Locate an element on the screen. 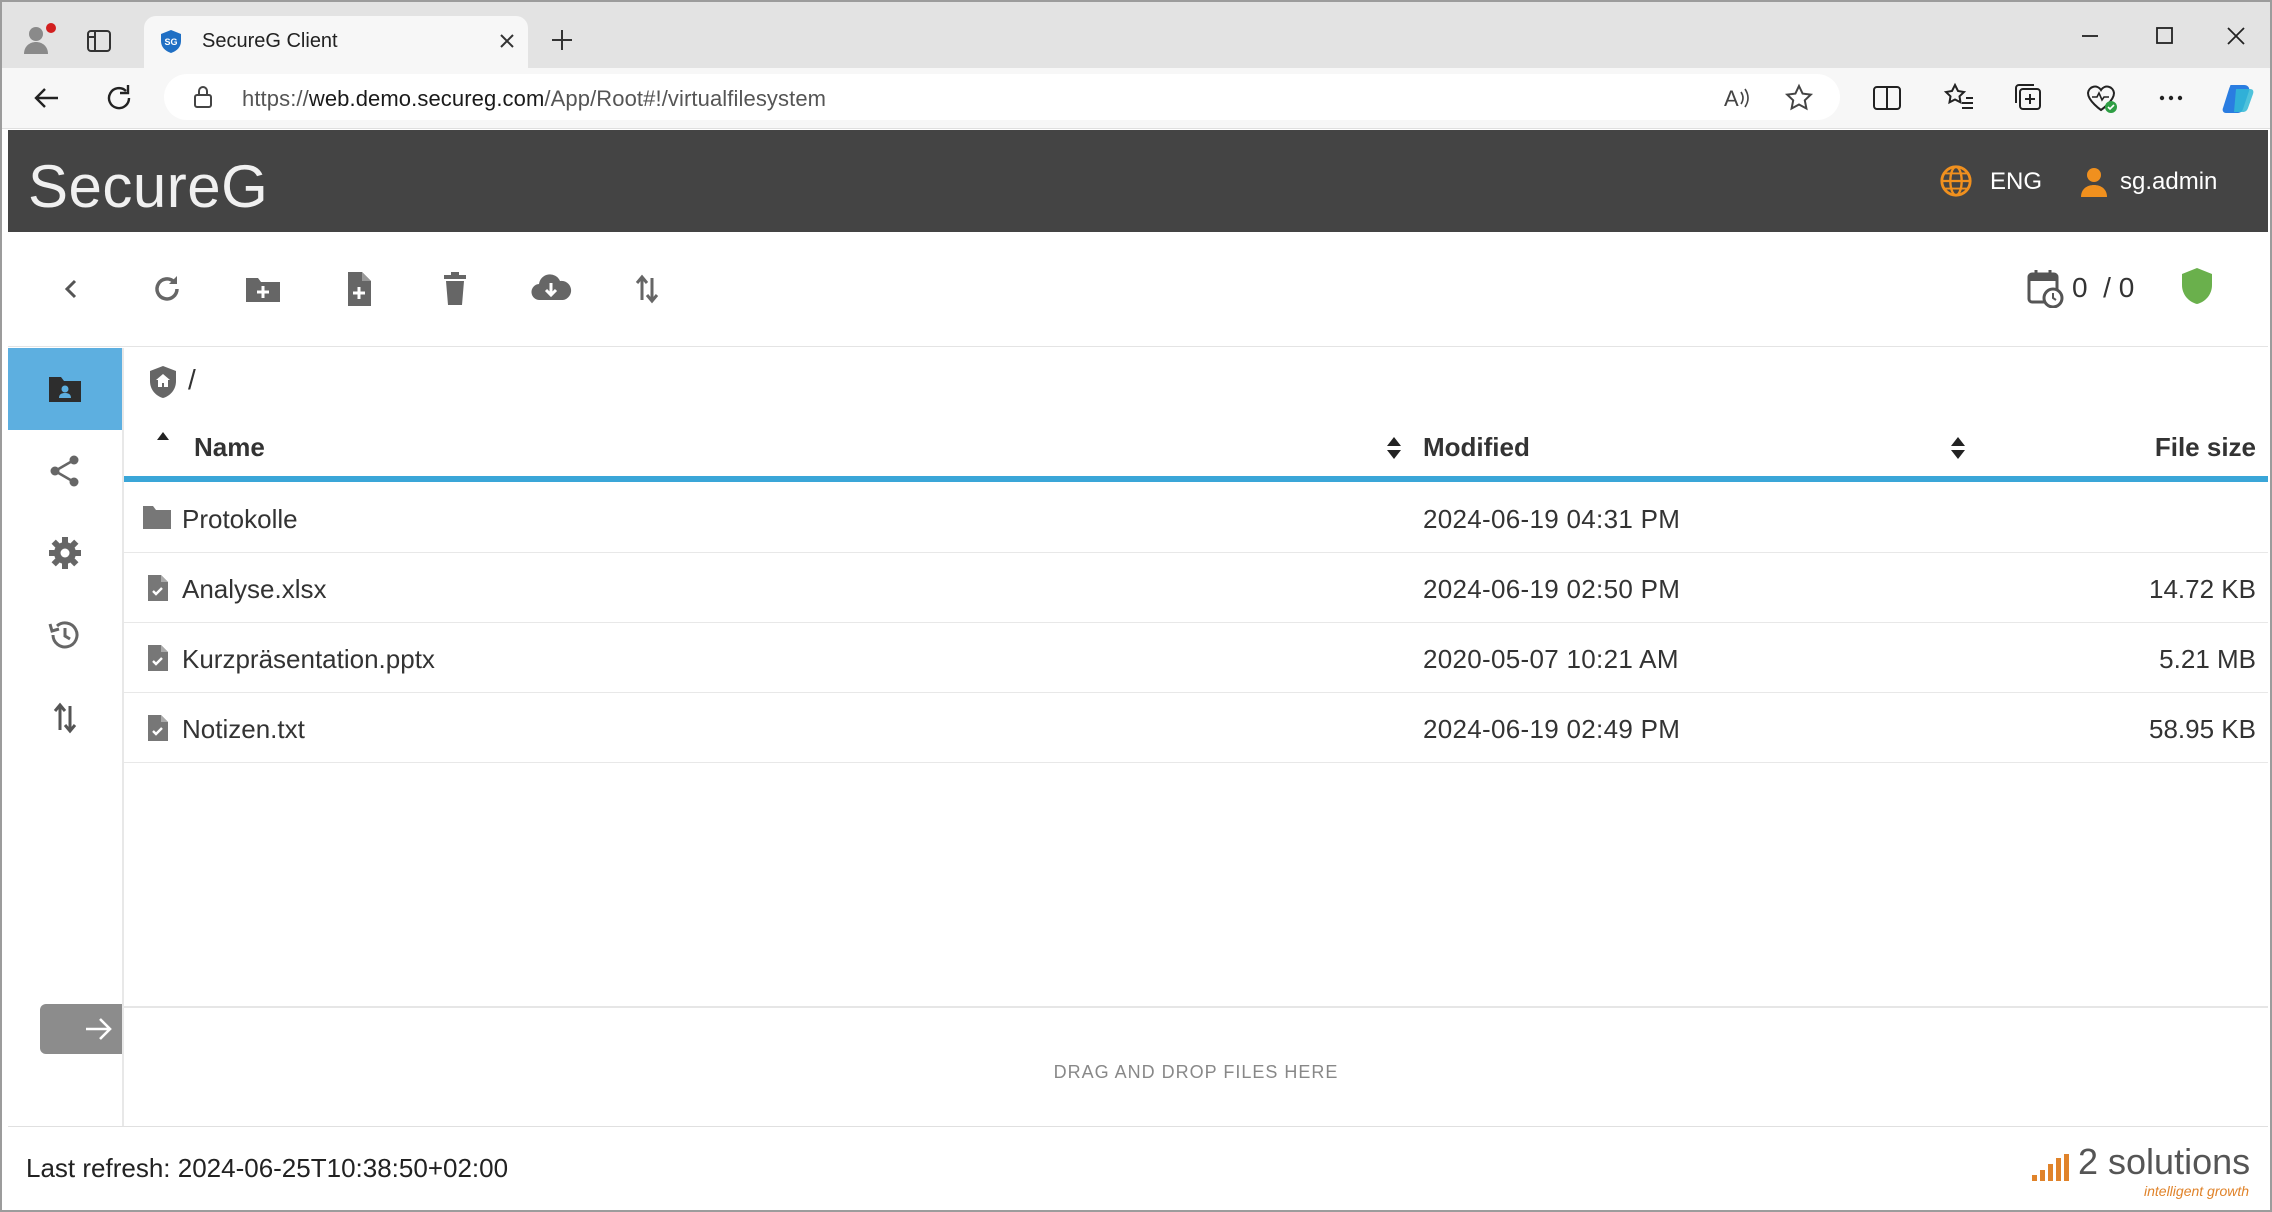 The height and width of the screenshot is (1212, 2272). folder-icon is located at coordinates (157, 517).